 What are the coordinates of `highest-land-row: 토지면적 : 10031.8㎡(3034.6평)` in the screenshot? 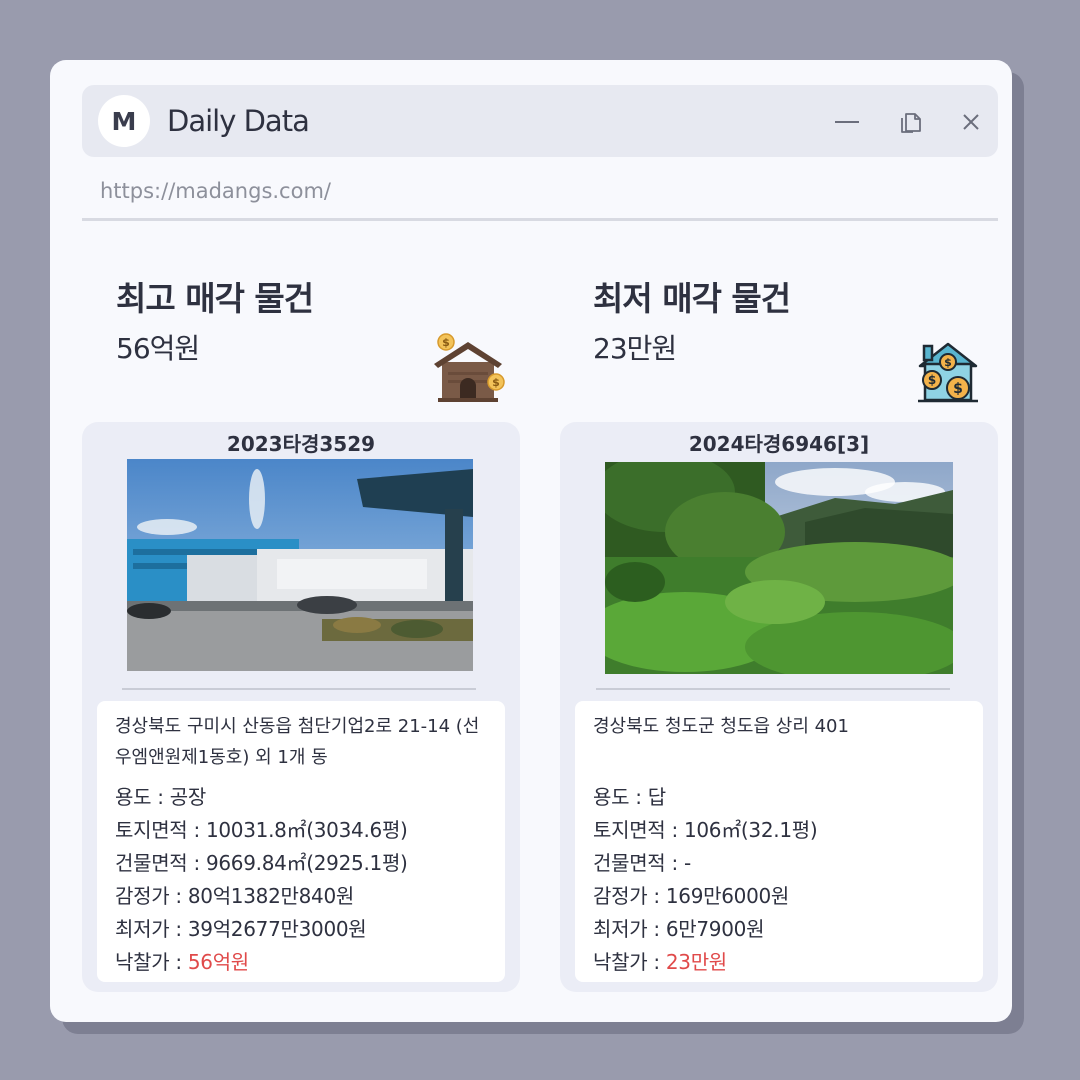 It's located at (301, 830).